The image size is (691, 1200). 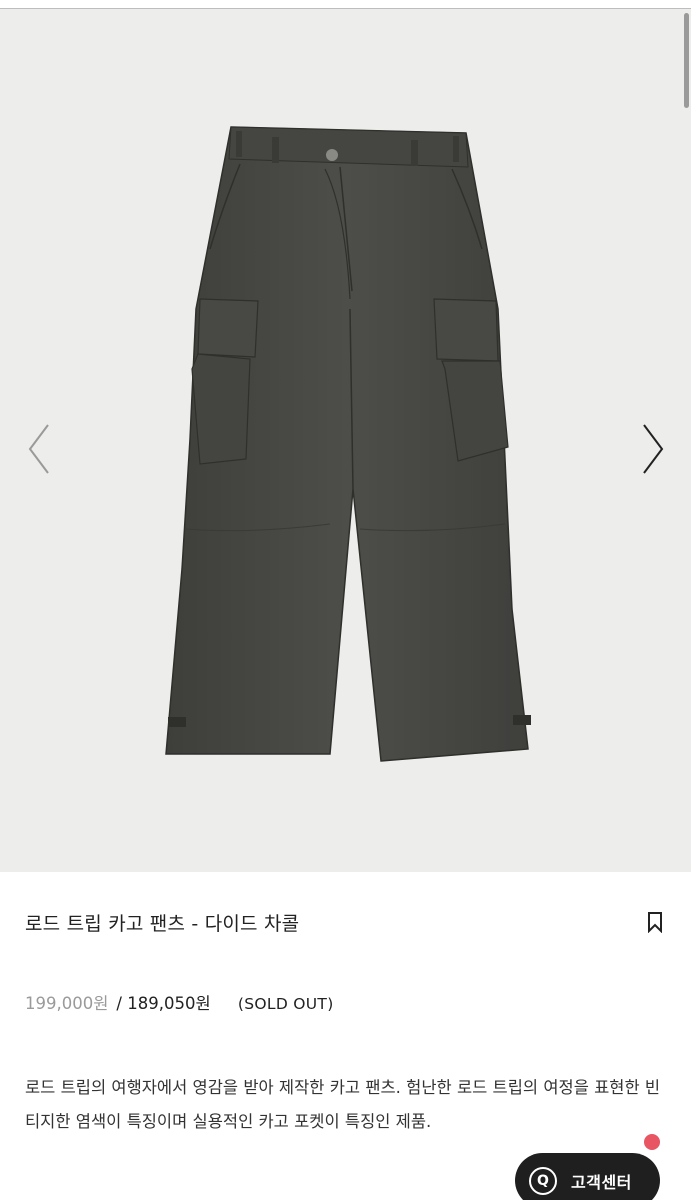 What do you see at coordinates (652, 1142) in the screenshot?
I see `notification-dot` at bounding box center [652, 1142].